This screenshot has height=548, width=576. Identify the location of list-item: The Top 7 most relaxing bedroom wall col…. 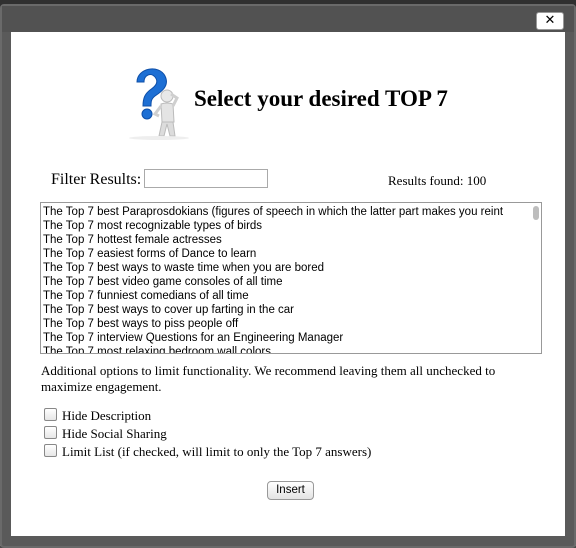
(285, 349).